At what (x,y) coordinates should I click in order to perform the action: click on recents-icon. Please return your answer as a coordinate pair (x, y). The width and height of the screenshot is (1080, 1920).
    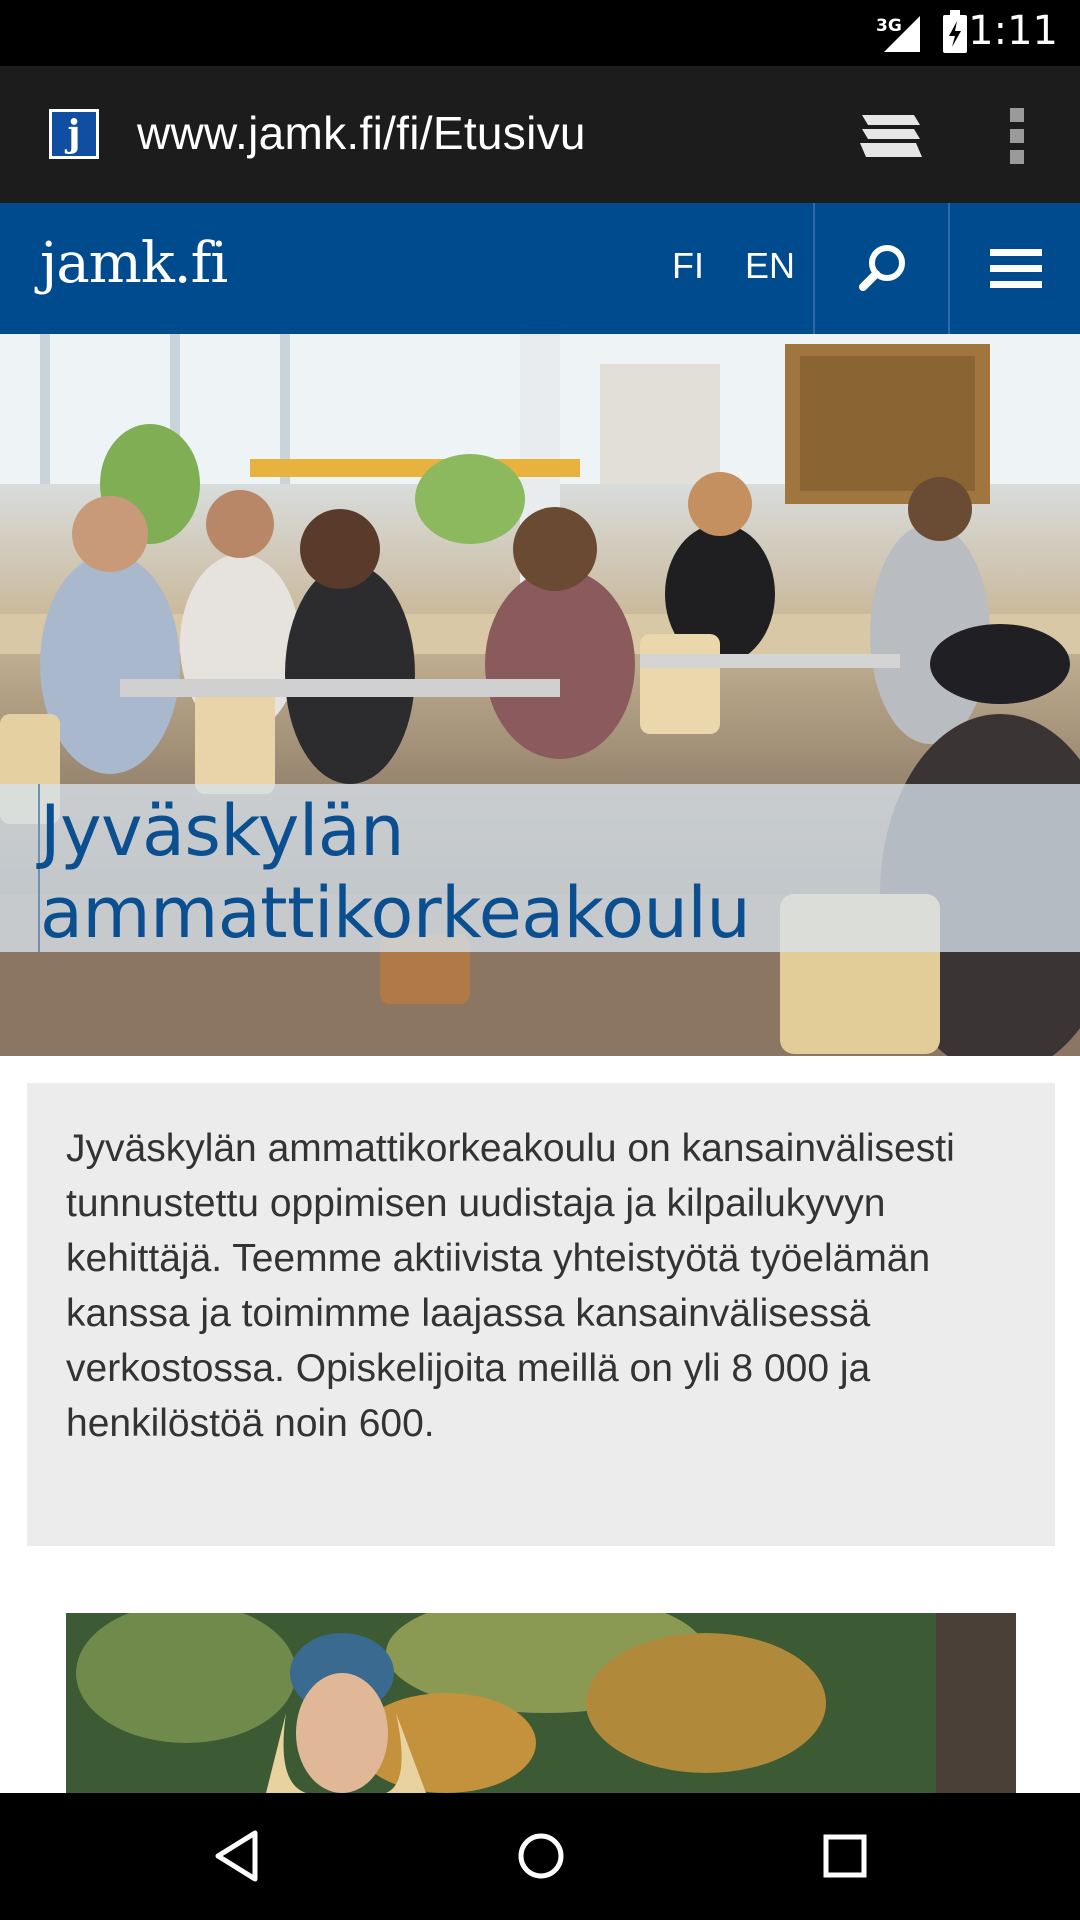
    Looking at the image, I should click on (845, 1858).